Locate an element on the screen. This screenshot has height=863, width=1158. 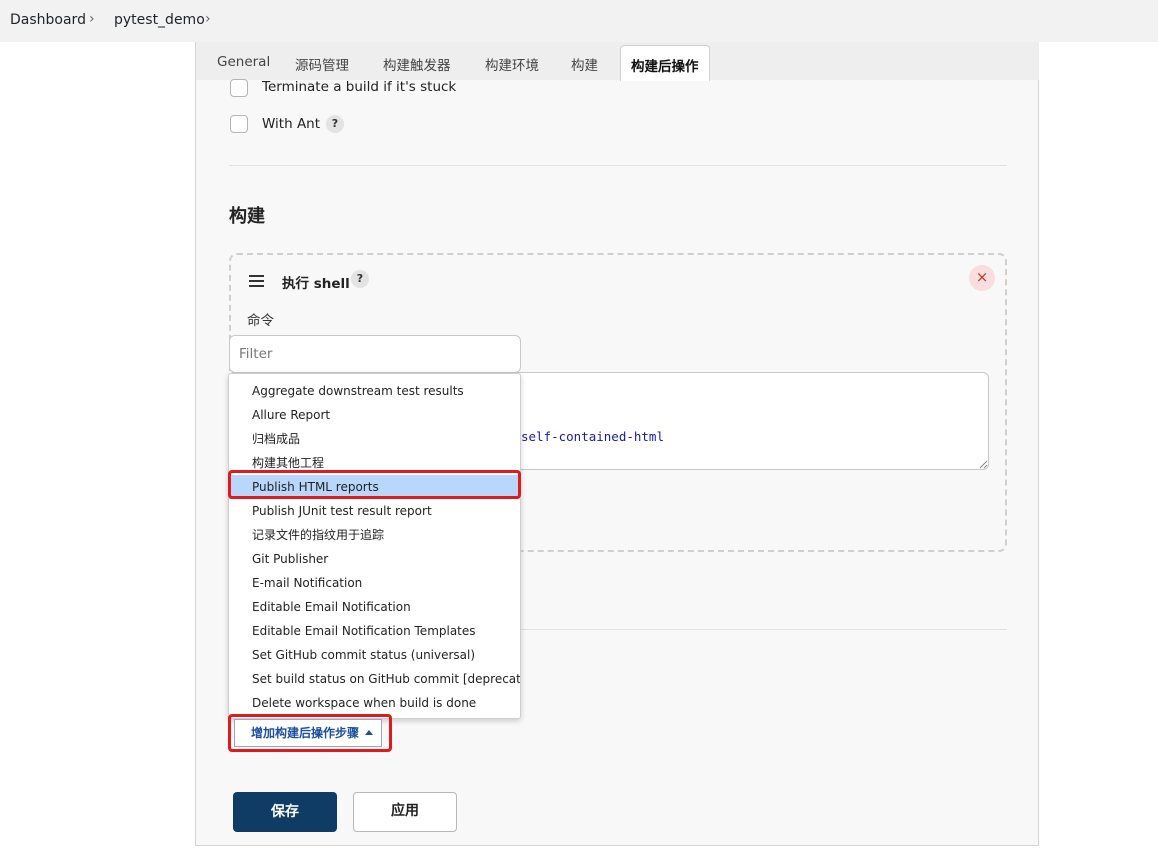
save-button: 保存 is located at coordinates (285, 812).